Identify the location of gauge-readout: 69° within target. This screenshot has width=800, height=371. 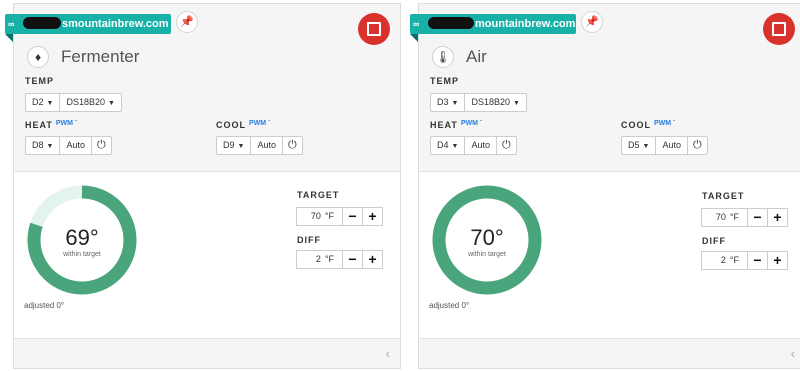
(82, 241).